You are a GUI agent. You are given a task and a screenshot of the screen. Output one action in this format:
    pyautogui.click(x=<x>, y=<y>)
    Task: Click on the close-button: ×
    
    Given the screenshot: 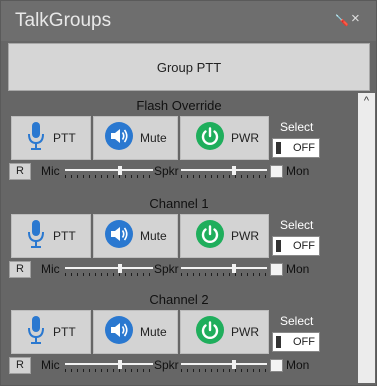 What is the action you would take?
    pyautogui.click(x=355, y=18)
    